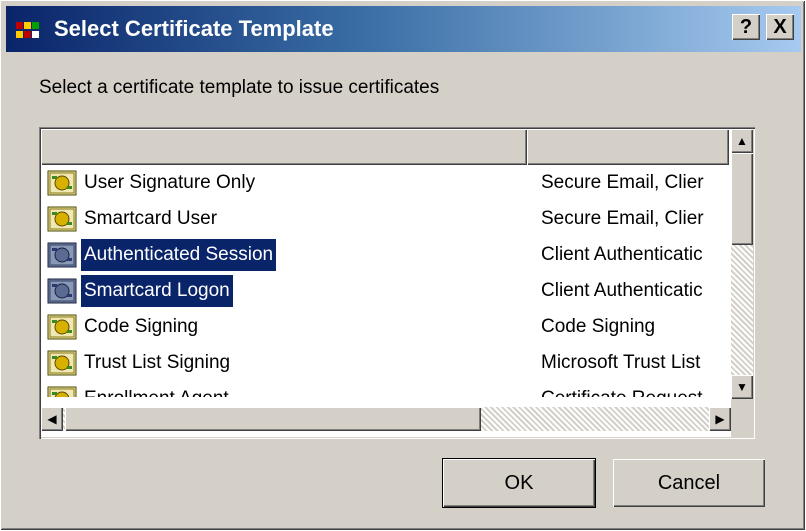 The height and width of the screenshot is (531, 806). I want to click on list-item: Smartcard Logon Client Authenticatic, so click(385, 291).